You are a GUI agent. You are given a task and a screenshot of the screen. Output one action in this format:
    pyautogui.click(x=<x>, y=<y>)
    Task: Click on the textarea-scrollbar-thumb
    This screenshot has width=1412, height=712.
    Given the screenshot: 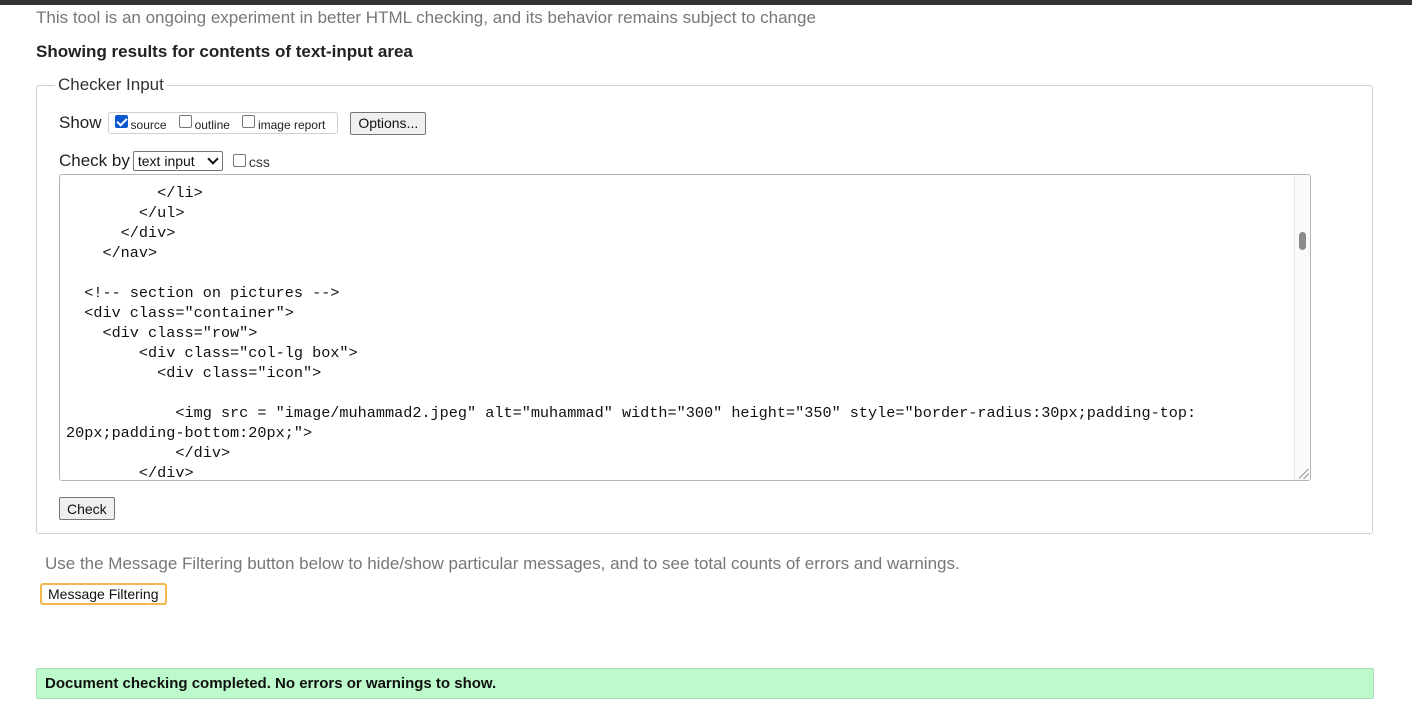 What is the action you would take?
    pyautogui.click(x=1302, y=241)
    